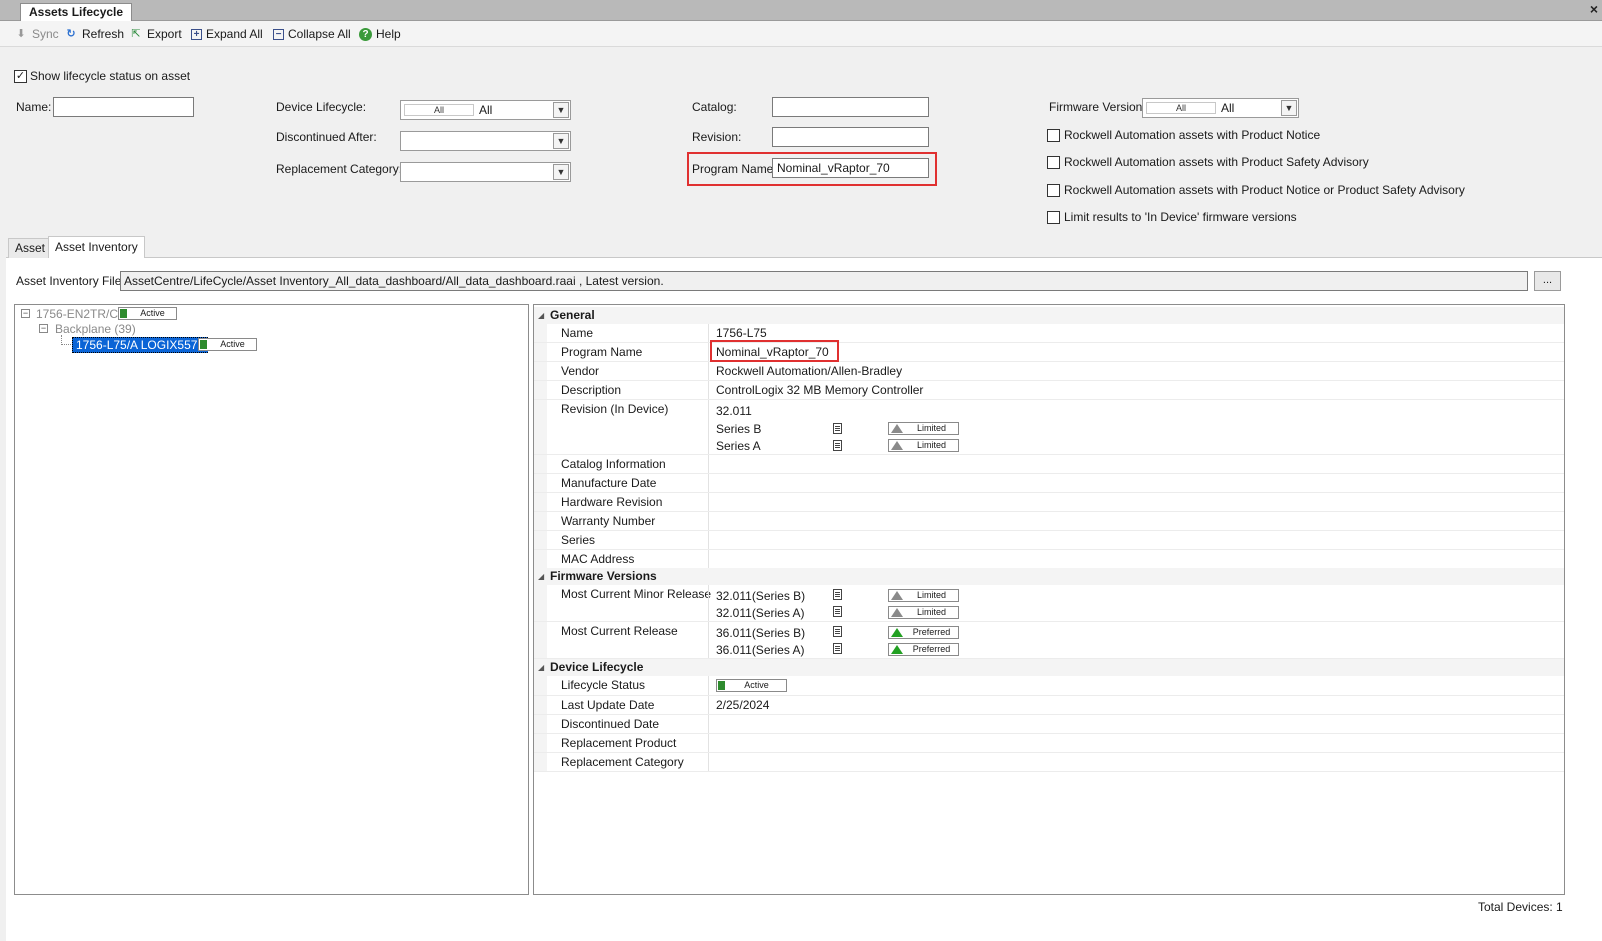 This screenshot has width=1602, height=941. What do you see at coordinates (70, 281) in the screenshot?
I see `inventory-file-label: Asset Inventory File:` at bounding box center [70, 281].